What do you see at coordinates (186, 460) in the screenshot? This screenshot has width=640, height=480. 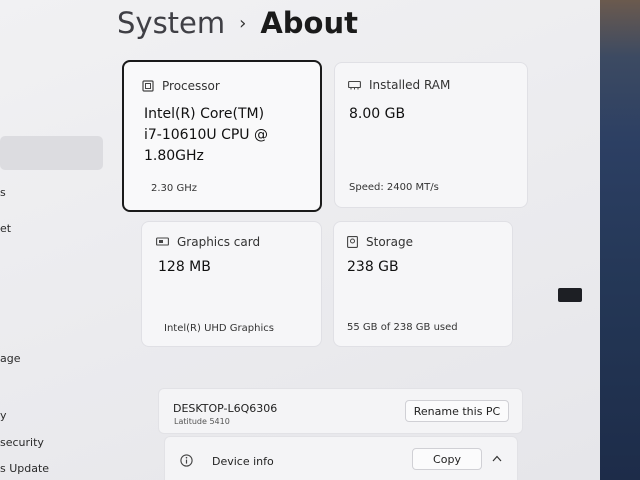 I see `info-icon` at bounding box center [186, 460].